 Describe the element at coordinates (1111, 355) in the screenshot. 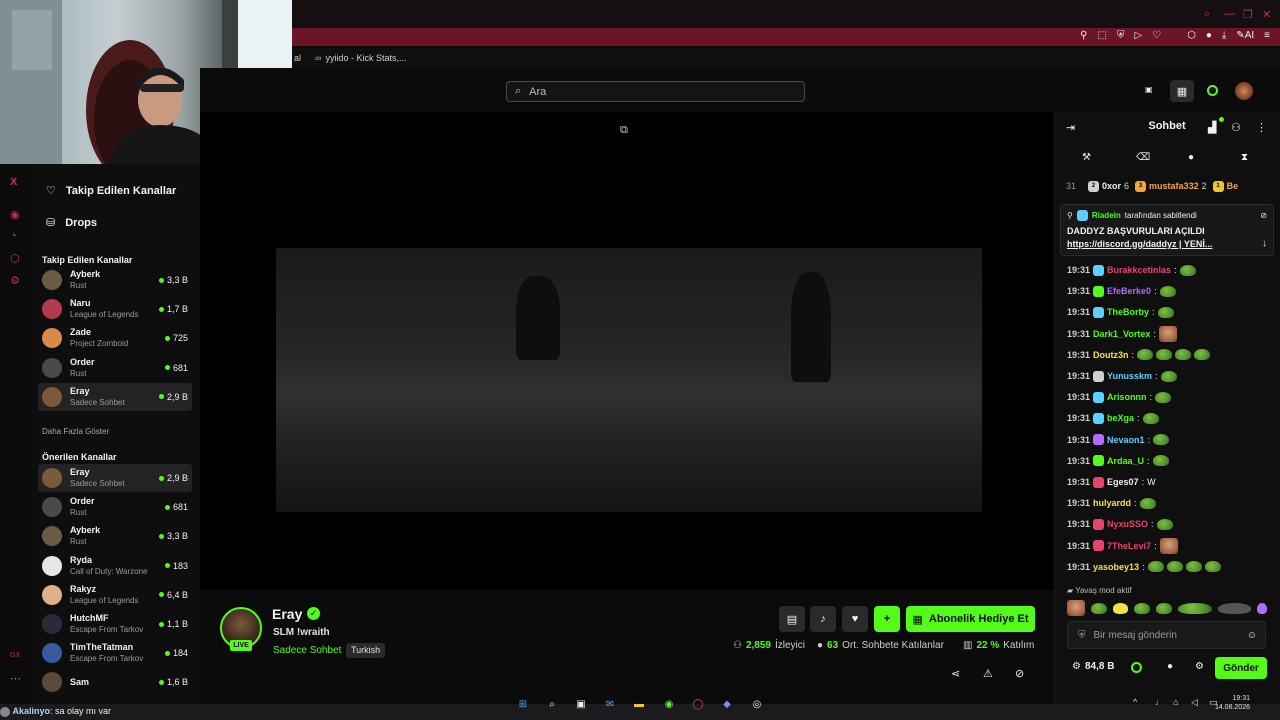

I see `message-username: Doutz3n` at that location.